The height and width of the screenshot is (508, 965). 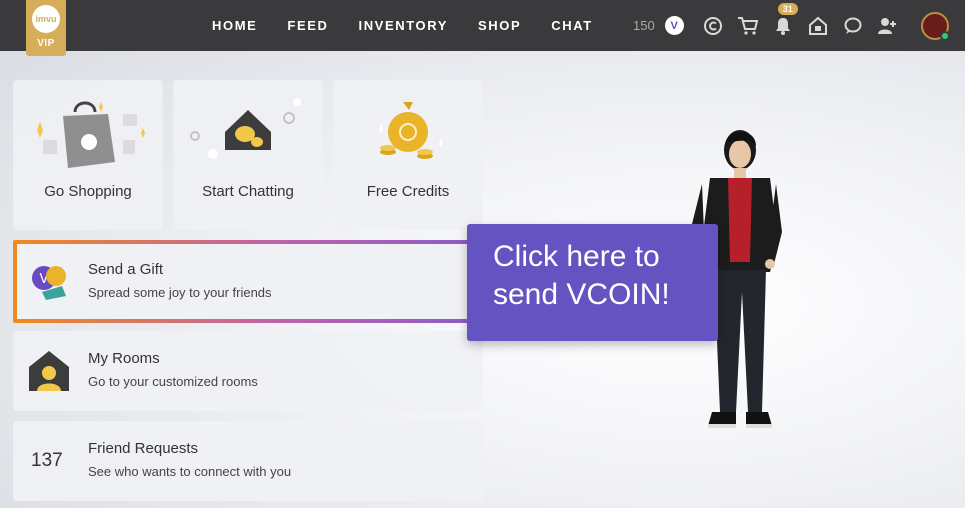 I want to click on go-shopping-label: Go Shopping, so click(x=88, y=191).